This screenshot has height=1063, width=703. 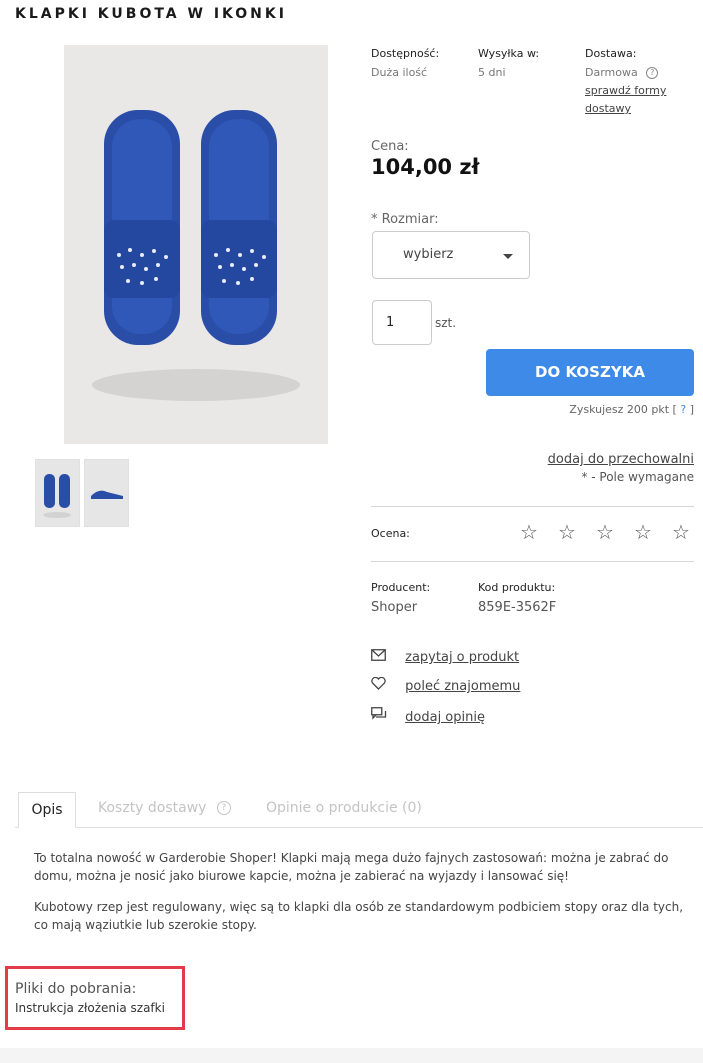 What do you see at coordinates (379, 657) in the screenshot?
I see `mail-icon` at bounding box center [379, 657].